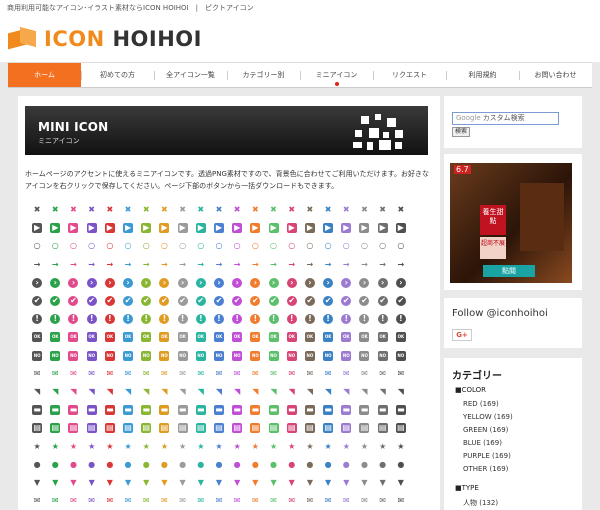 This screenshot has width=600, height=510. Describe the element at coordinates (487, 456) in the screenshot. I see `category-link-purple: PURPLE (169)` at that location.